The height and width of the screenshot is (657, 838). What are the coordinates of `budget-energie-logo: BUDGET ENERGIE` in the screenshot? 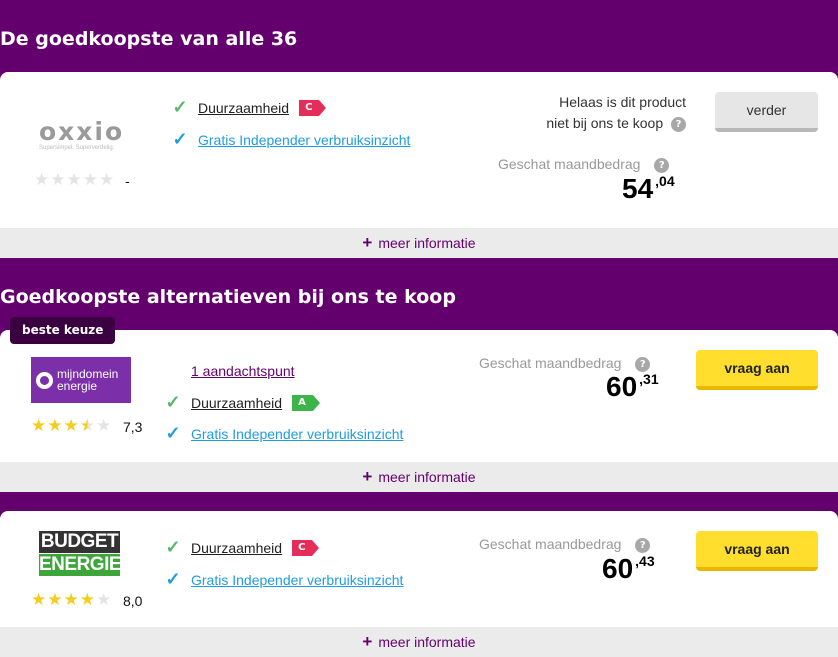 It's located at (80, 553).